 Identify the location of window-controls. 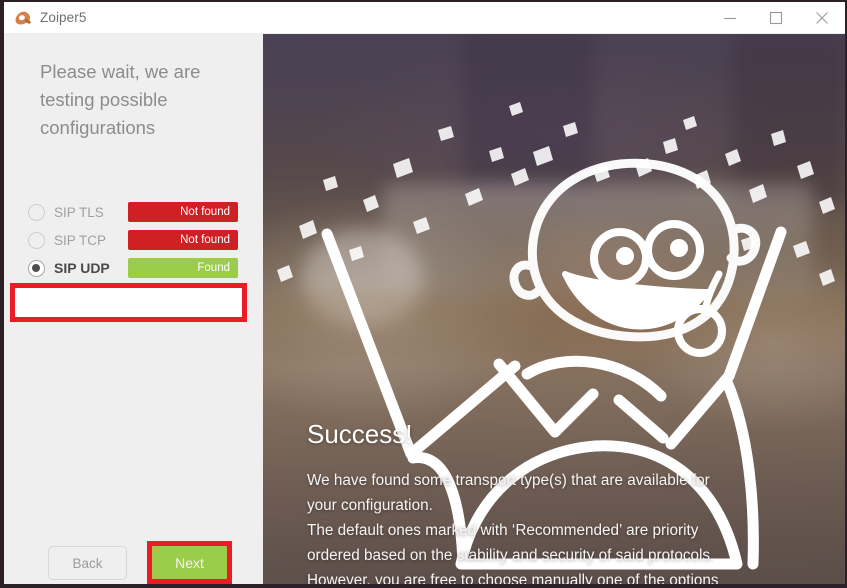
(776, 17).